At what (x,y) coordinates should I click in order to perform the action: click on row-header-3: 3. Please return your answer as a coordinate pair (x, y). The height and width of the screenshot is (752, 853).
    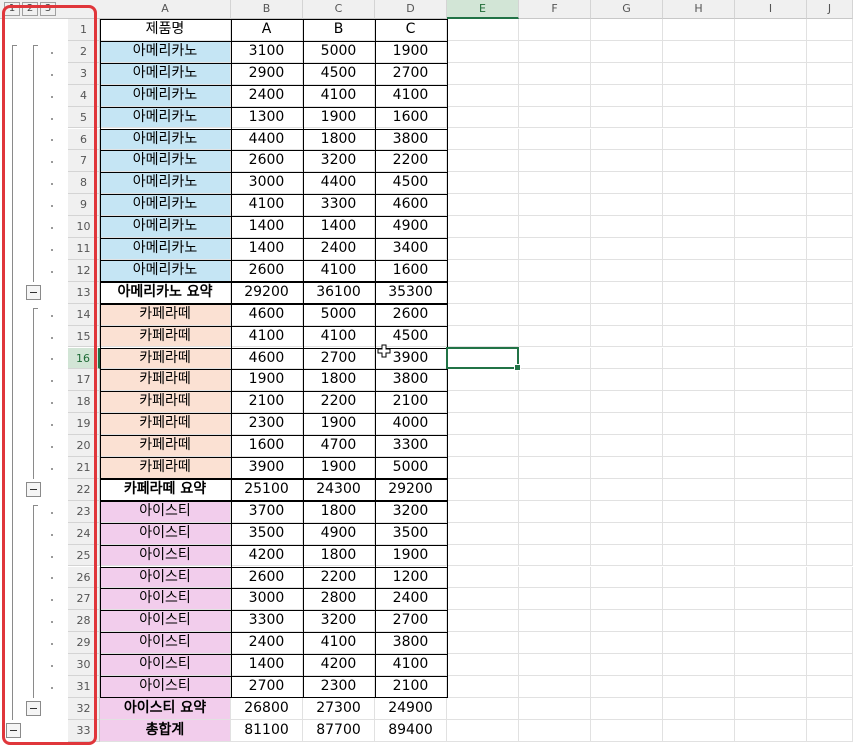
    Looking at the image, I should click on (84, 73).